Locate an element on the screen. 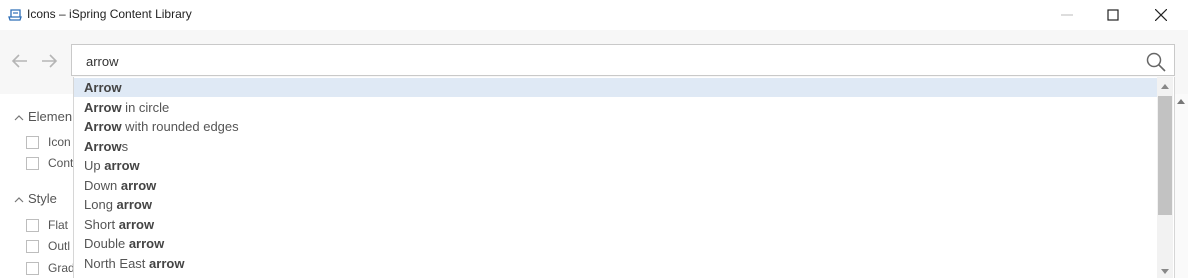 The width and height of the screenshot is (1188, 278). suggestion-item: Arrow is located at coordinates (615, 87).